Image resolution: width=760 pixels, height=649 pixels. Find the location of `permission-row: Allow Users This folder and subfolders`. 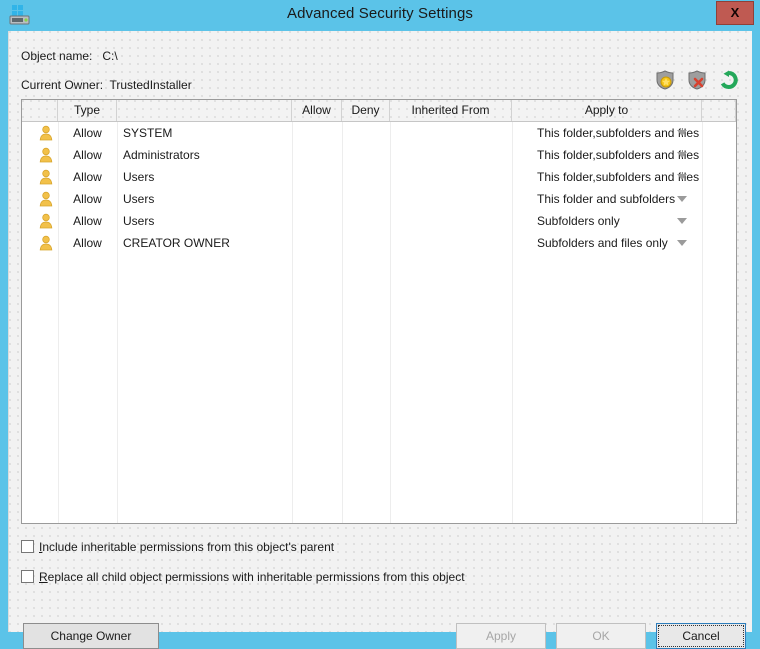

permission-row: Allow Users This folder and subfolders is located at coordinates (379, 199).